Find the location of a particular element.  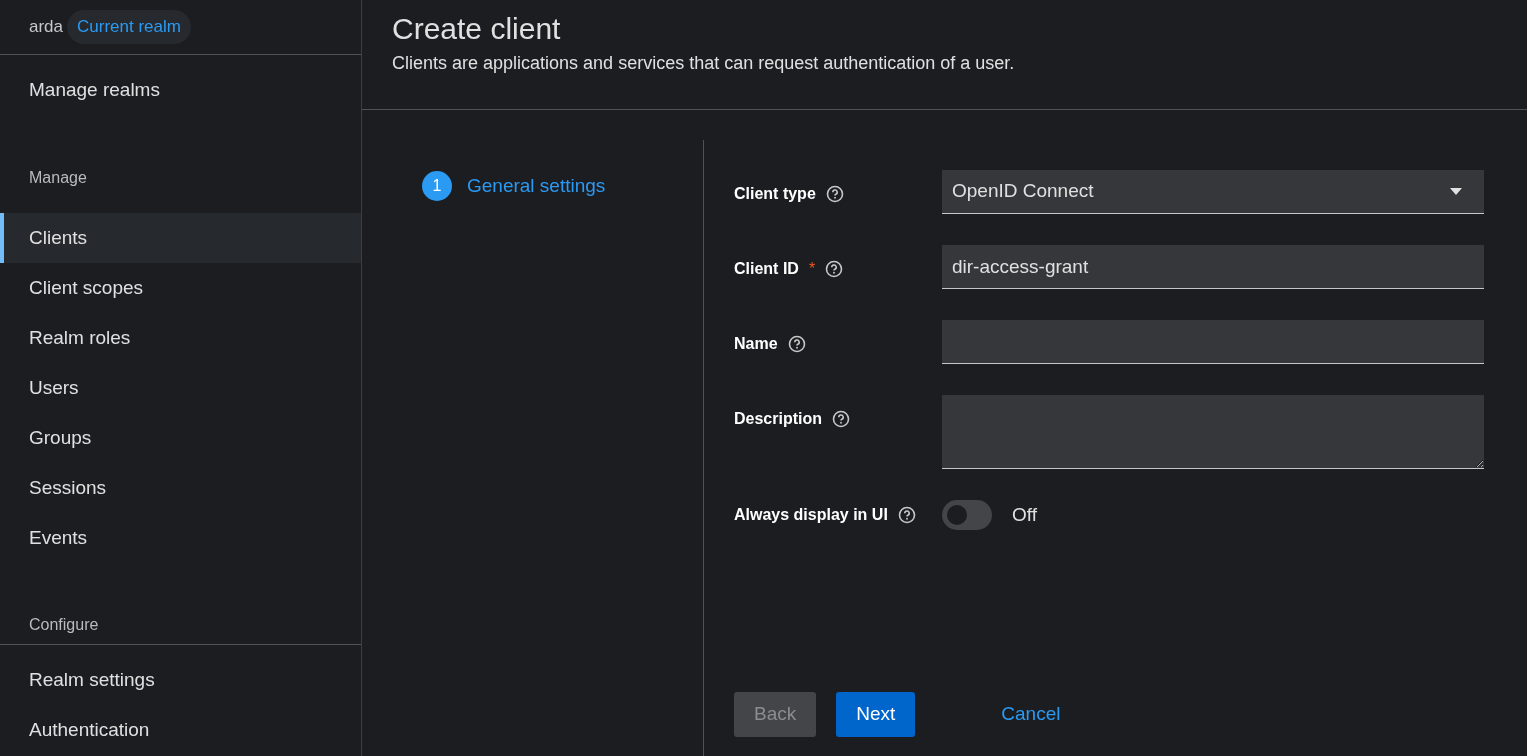

nav-item: Sessions is located at coordinates (180, 488).